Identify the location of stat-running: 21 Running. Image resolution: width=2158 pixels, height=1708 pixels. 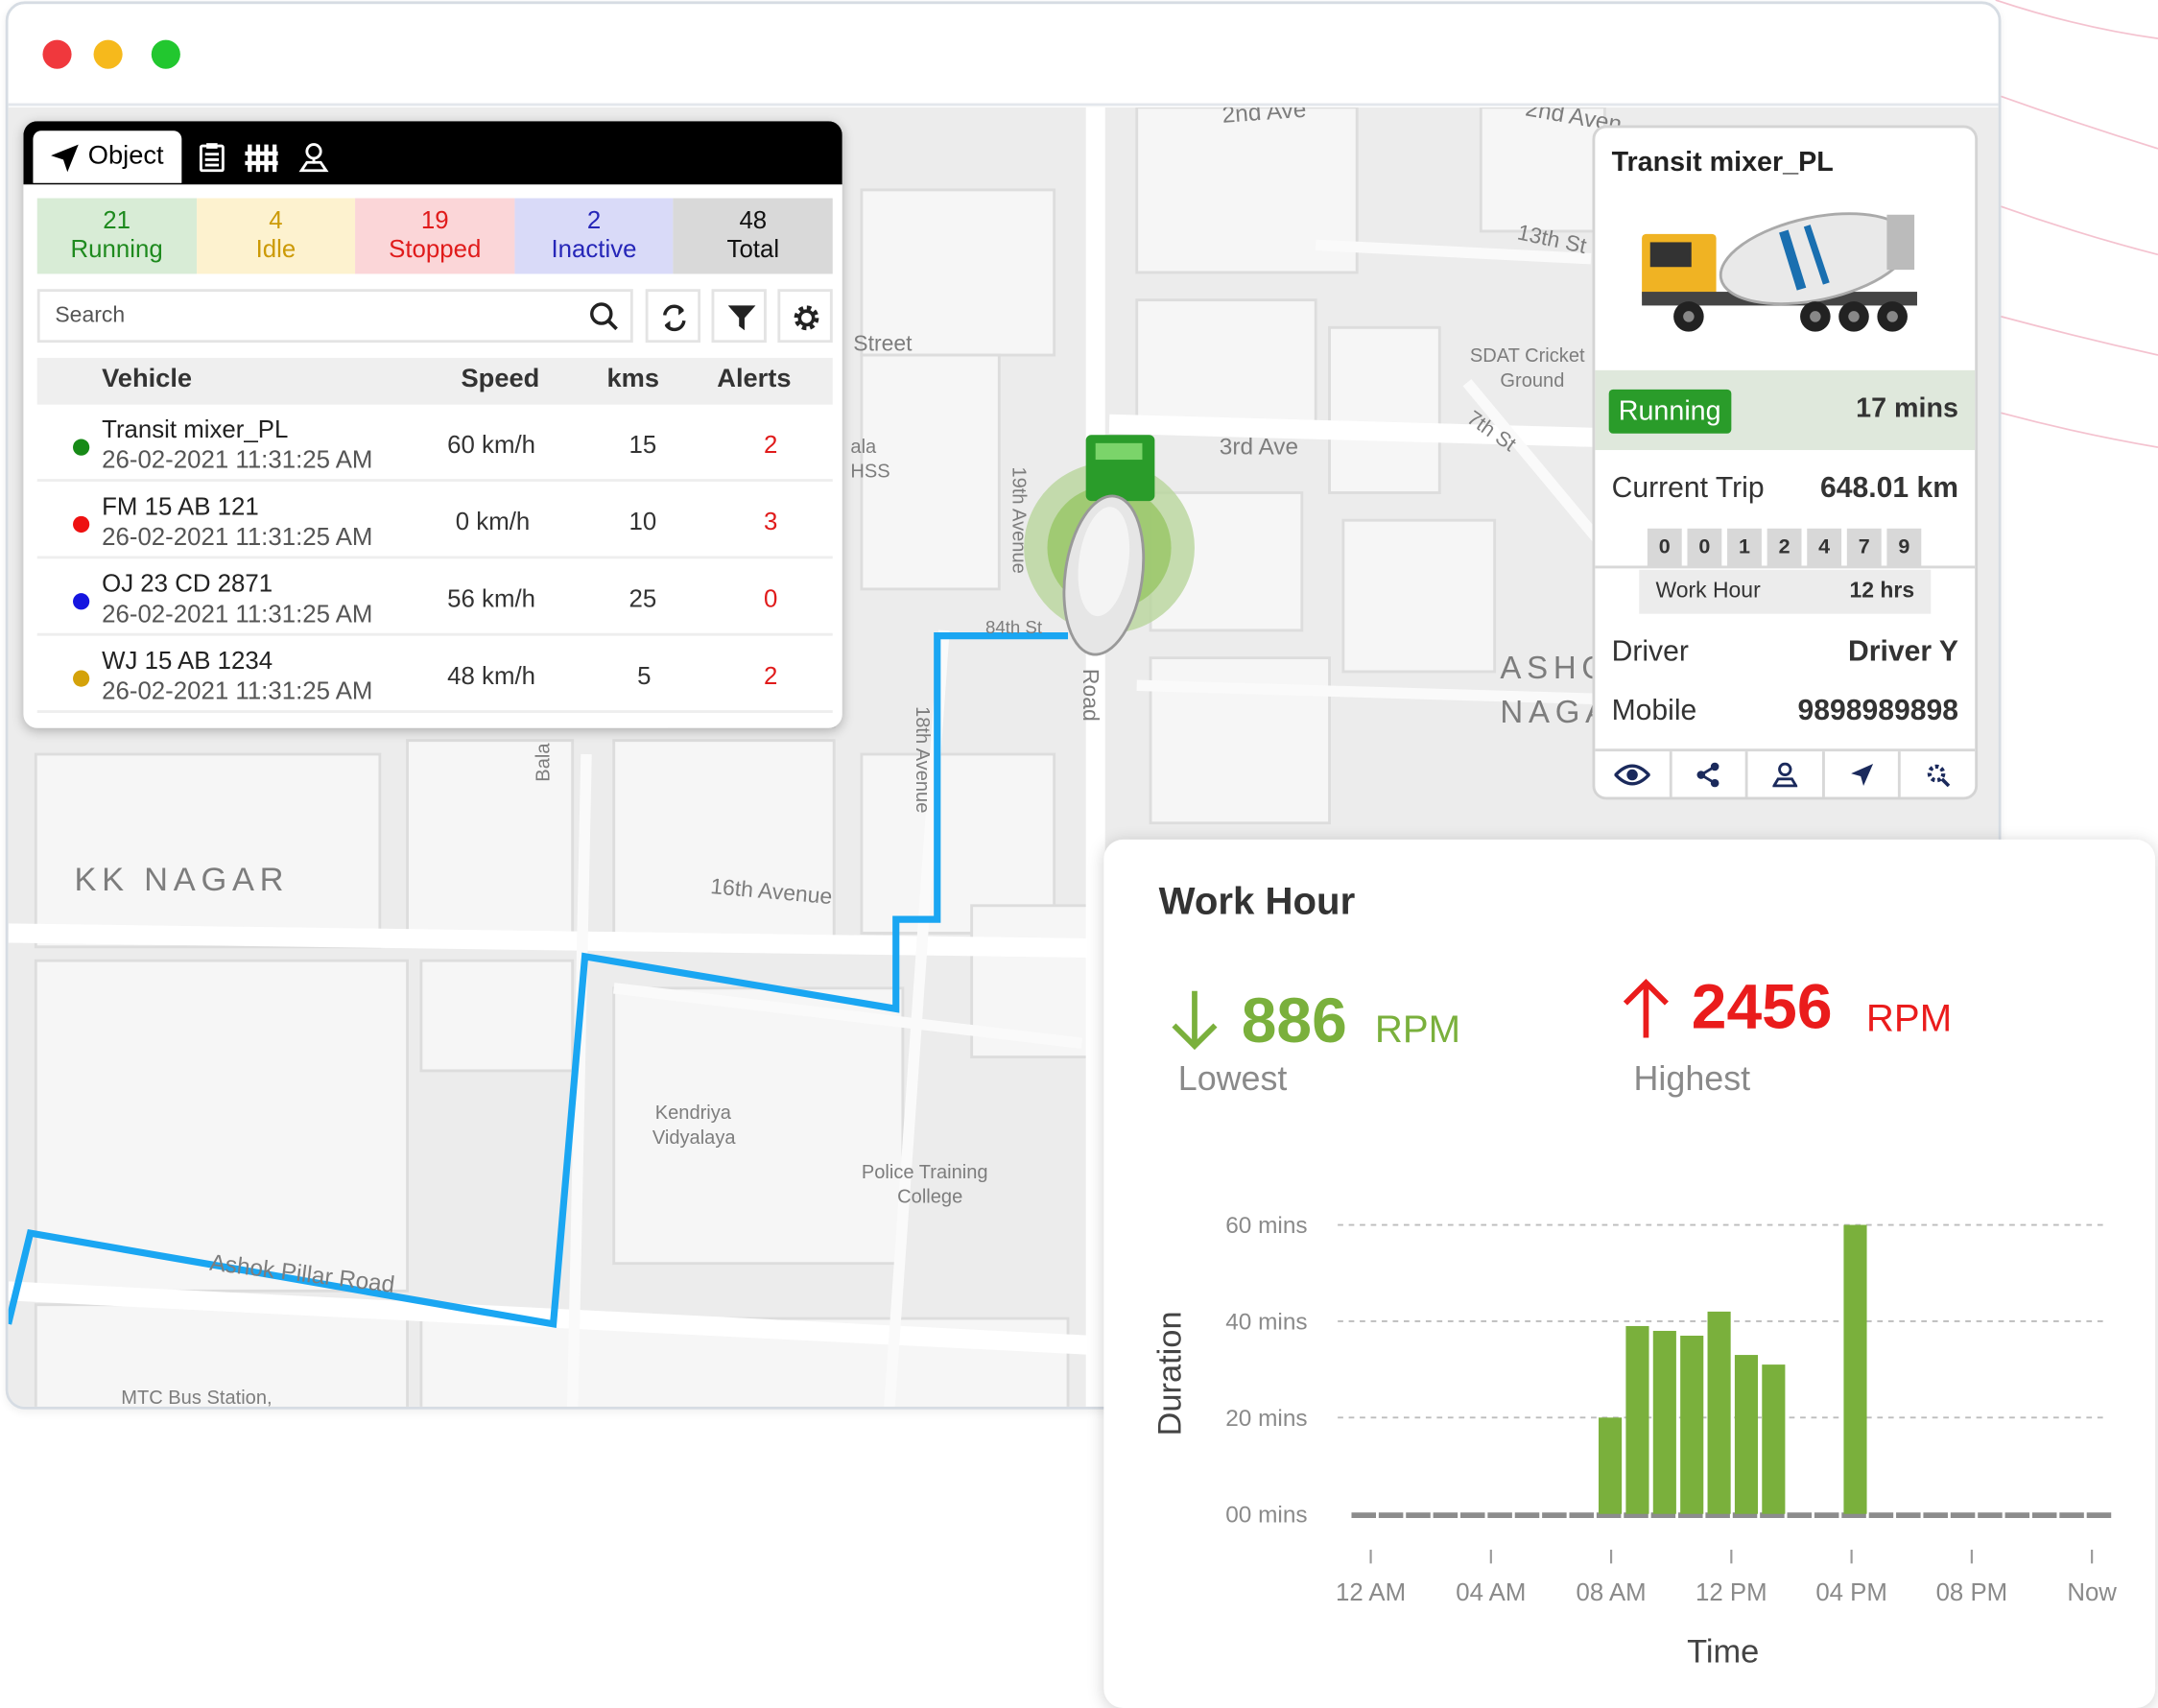
(116, 236).